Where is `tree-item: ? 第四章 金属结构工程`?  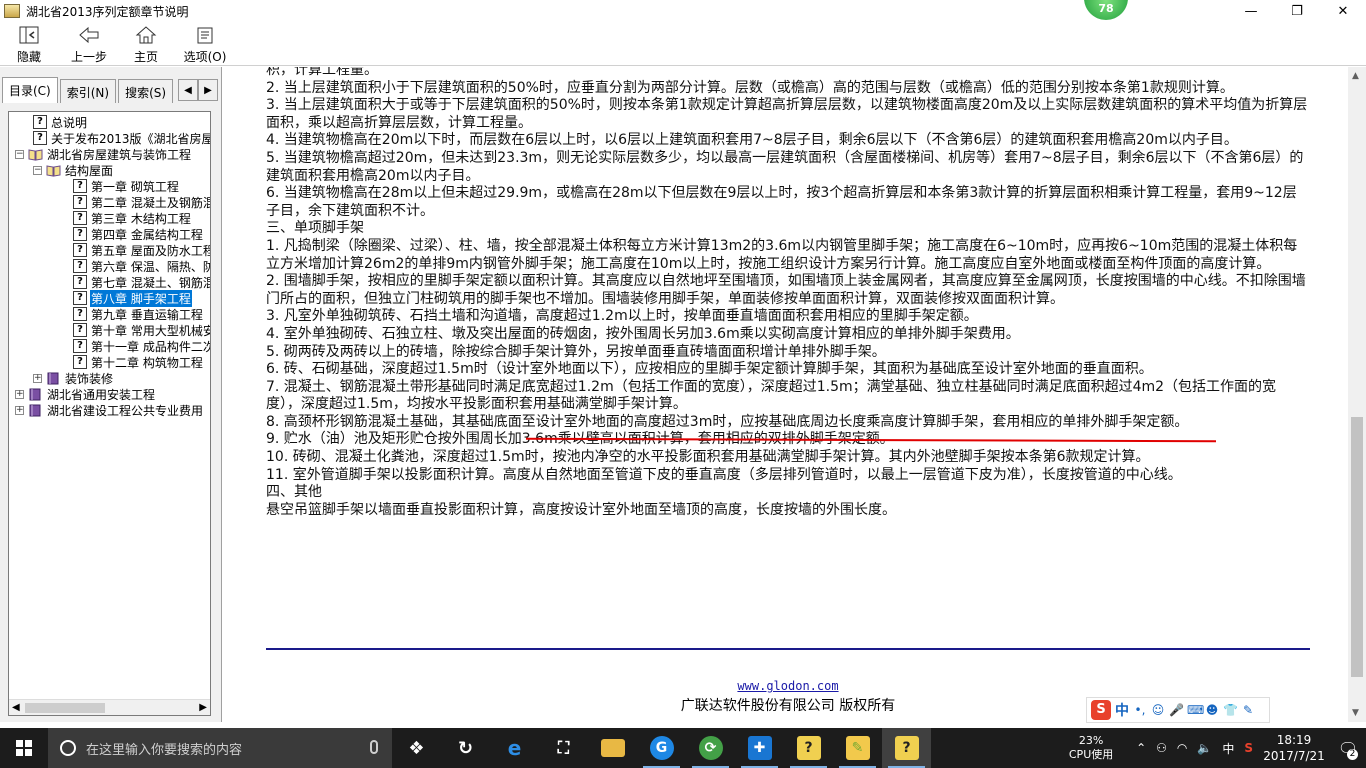
tree-item: ? 第四章 金属结构工程 is located at coordinates (138, 234).